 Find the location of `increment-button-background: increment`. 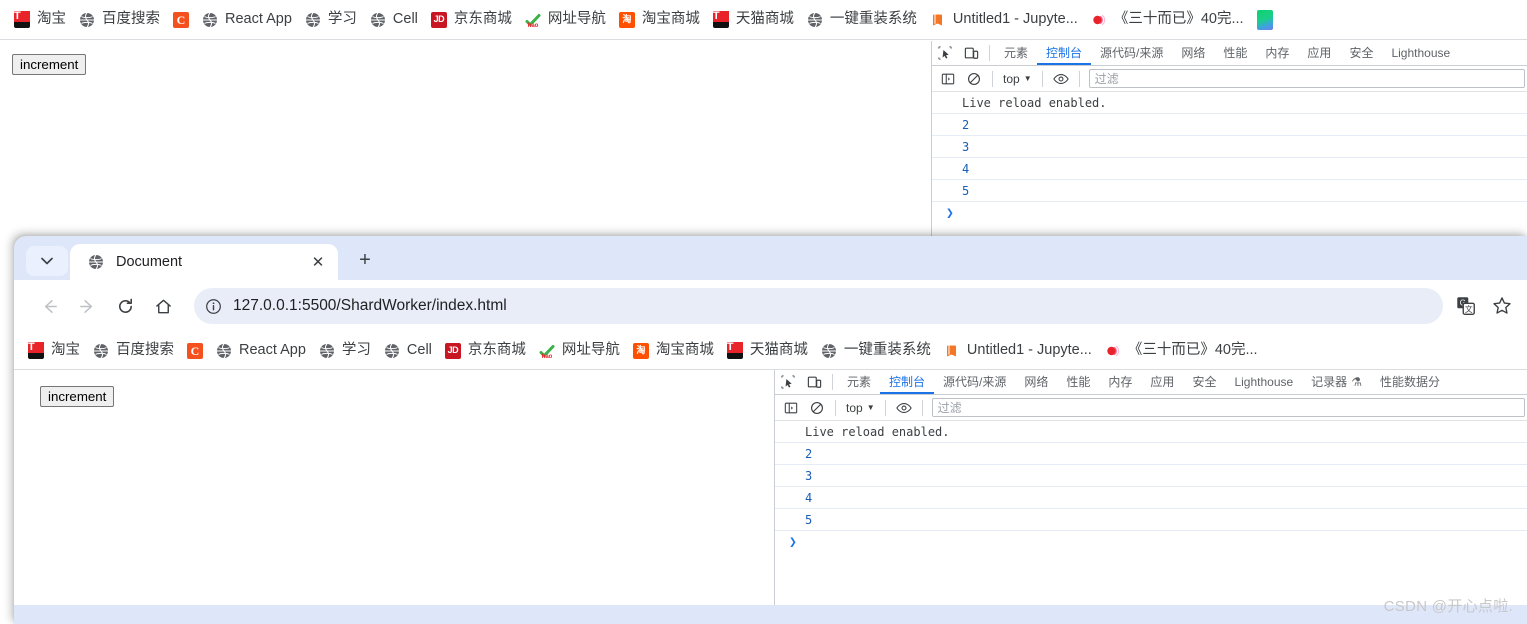

increment-button-background: increment is located at coordinates (49, 64).